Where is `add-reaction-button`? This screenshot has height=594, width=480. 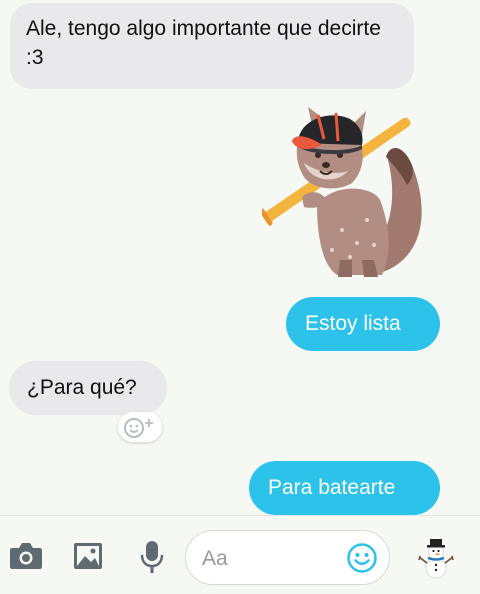 add-reaction-button is located at coordinates (140, 427).